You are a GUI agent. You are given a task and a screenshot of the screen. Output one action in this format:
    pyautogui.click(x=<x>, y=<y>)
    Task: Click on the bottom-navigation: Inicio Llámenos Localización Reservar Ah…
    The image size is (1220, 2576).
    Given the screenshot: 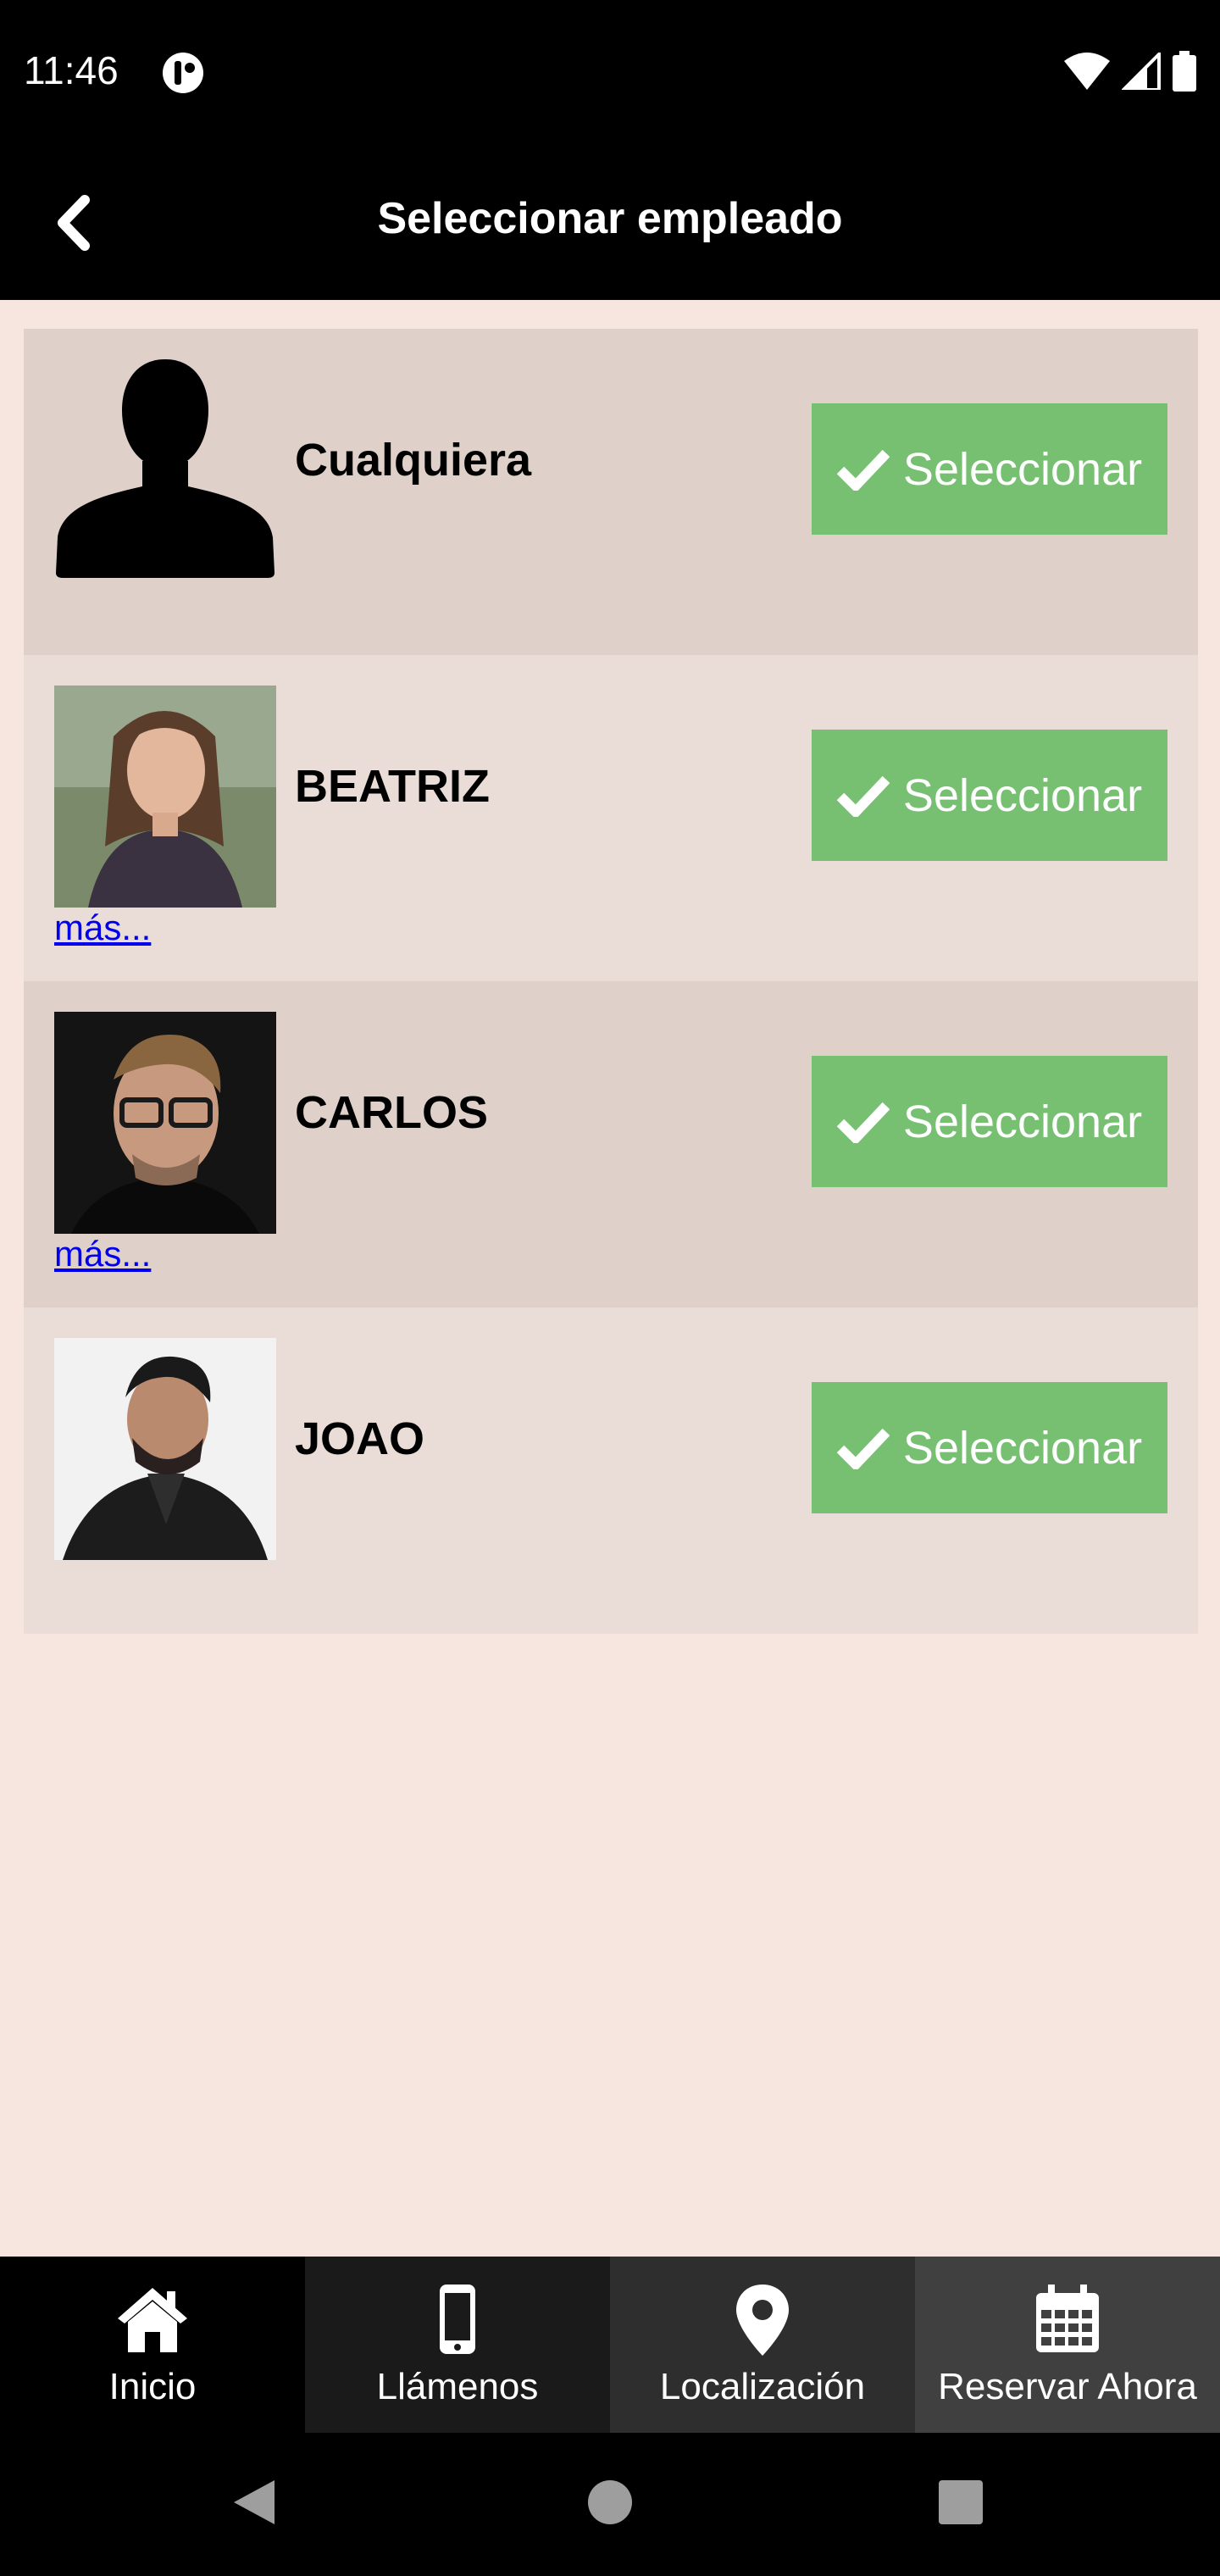 What is the action you would take?
    pyautogui.click(x=610, y=2345)
    